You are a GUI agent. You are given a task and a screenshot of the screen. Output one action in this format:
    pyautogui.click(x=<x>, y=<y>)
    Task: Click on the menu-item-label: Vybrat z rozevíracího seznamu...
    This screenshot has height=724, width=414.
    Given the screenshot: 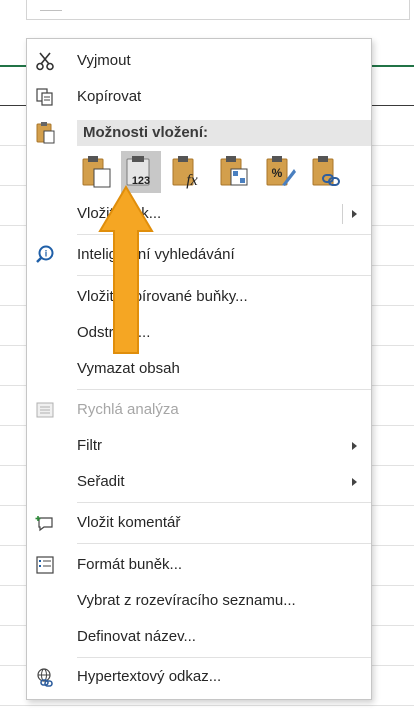 What is the action you would take?
    pyautogui.click(x=186, y=600)
    